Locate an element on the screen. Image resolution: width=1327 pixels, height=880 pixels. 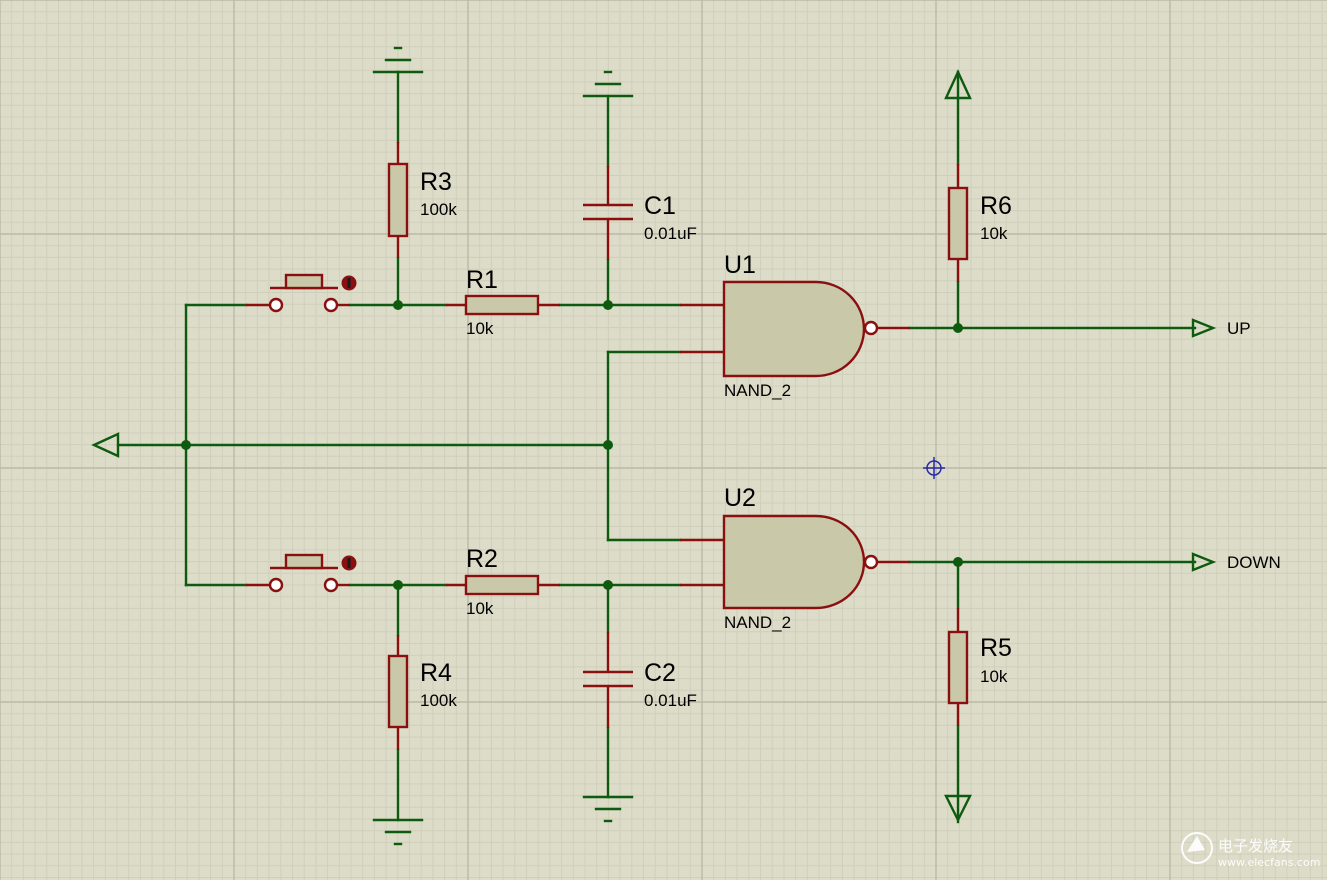
resistor-r4: R4 100k is located at coordinates (422, 692).